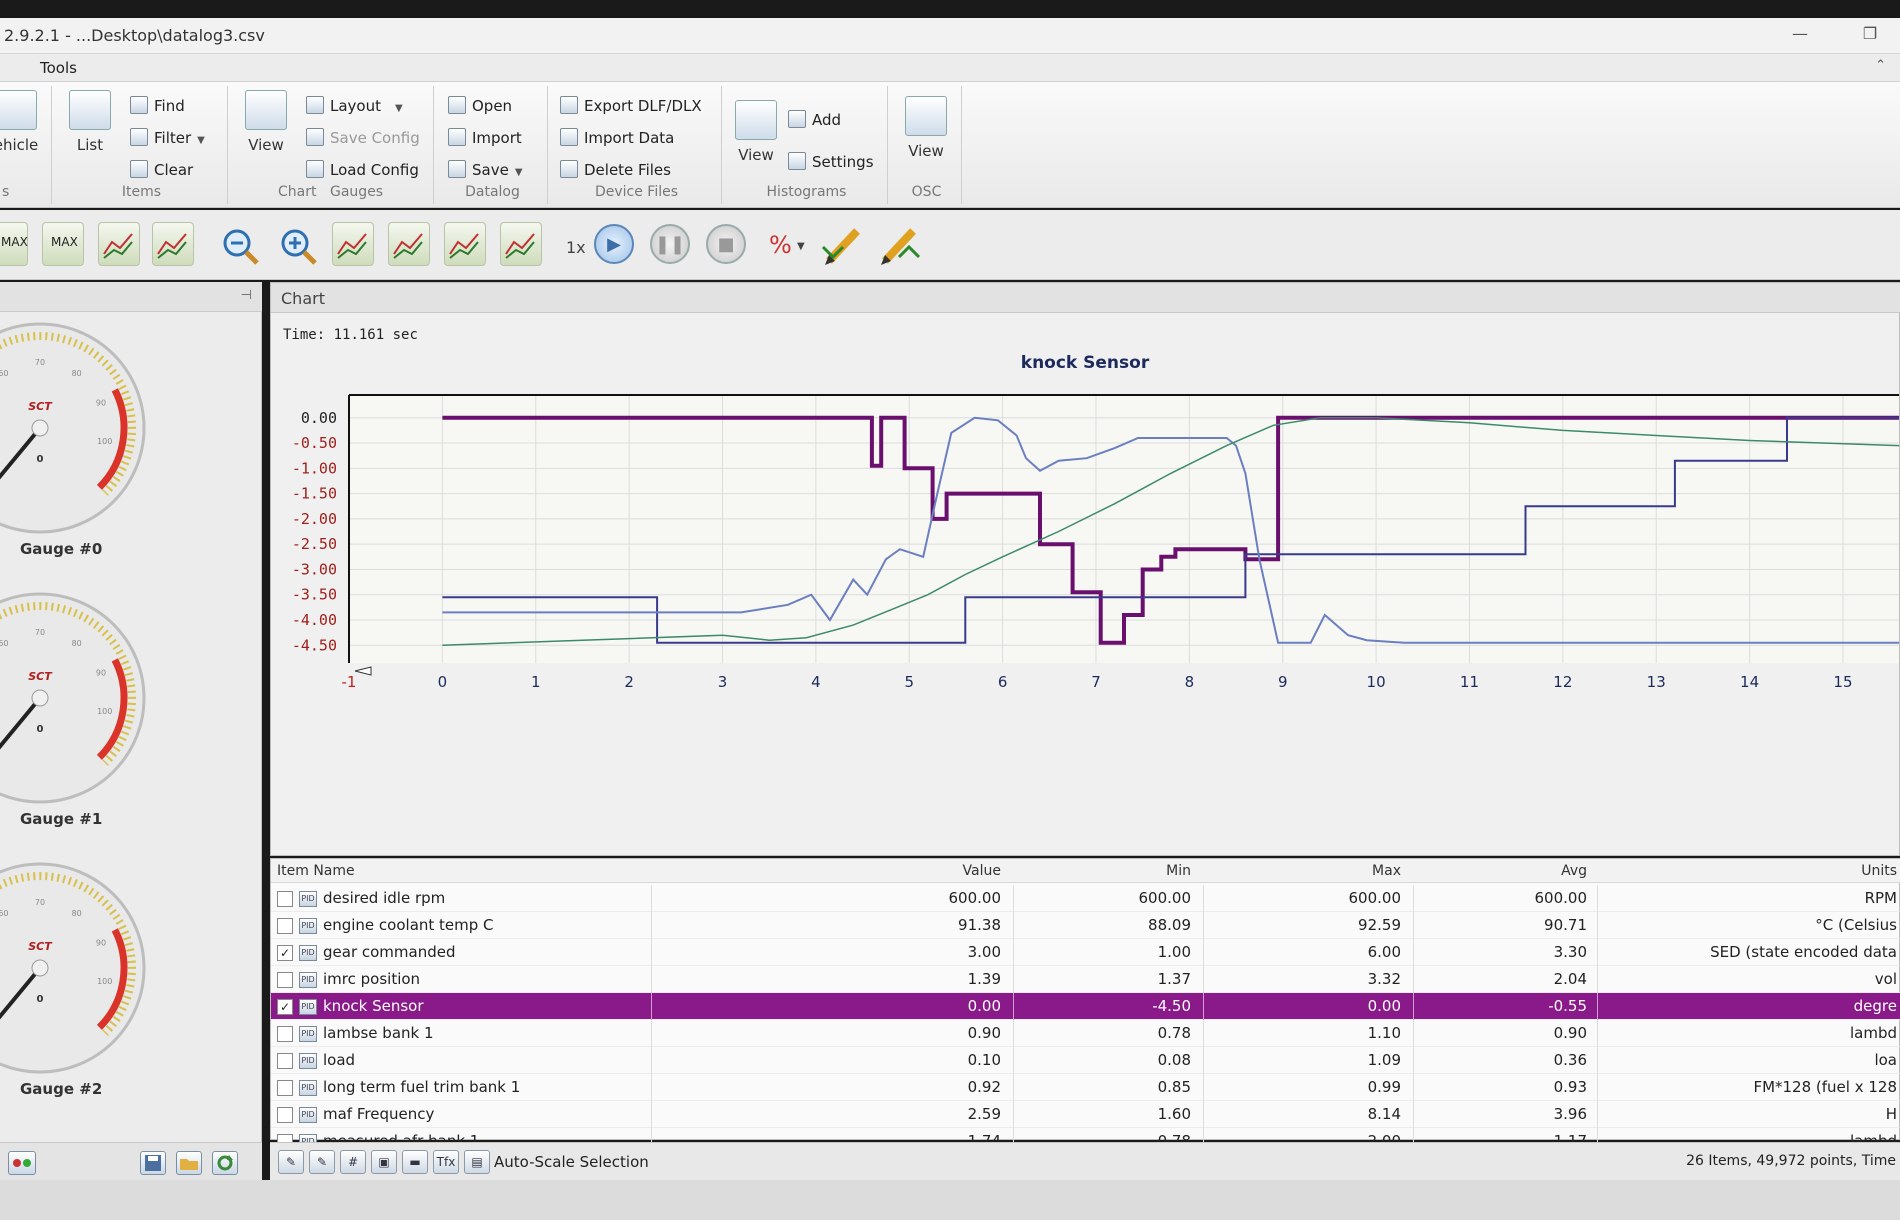 This screenshot has height=1220, width=1900. What do you see at coordinates (119, 244) in the screenshot?
I see `chart-move-left-button` at bounding box center [119, 244].